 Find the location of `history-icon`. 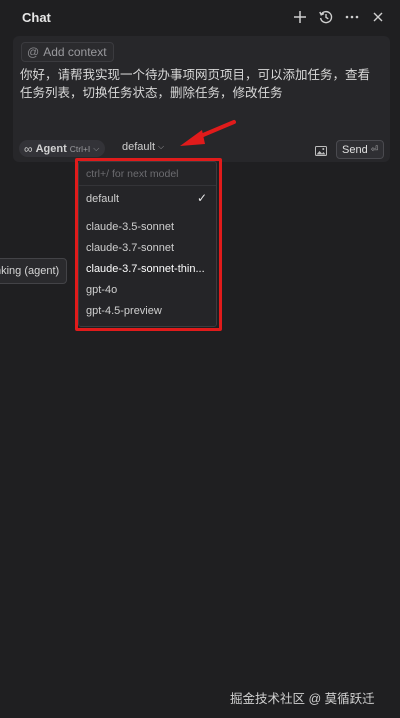

history-icon is located at coordinates (326, 17).